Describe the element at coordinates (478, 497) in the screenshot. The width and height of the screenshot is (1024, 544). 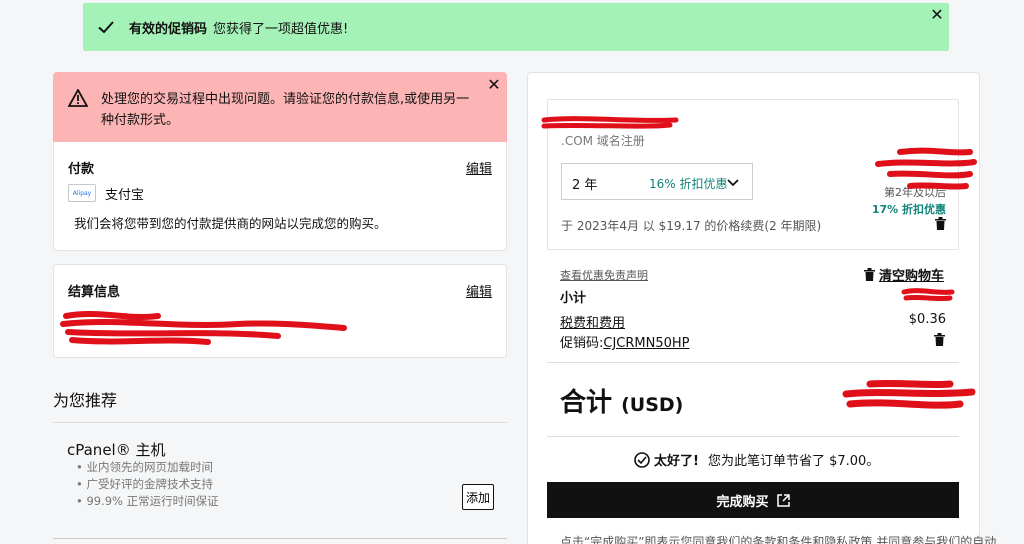
I see `add-button: 添加` at that location.